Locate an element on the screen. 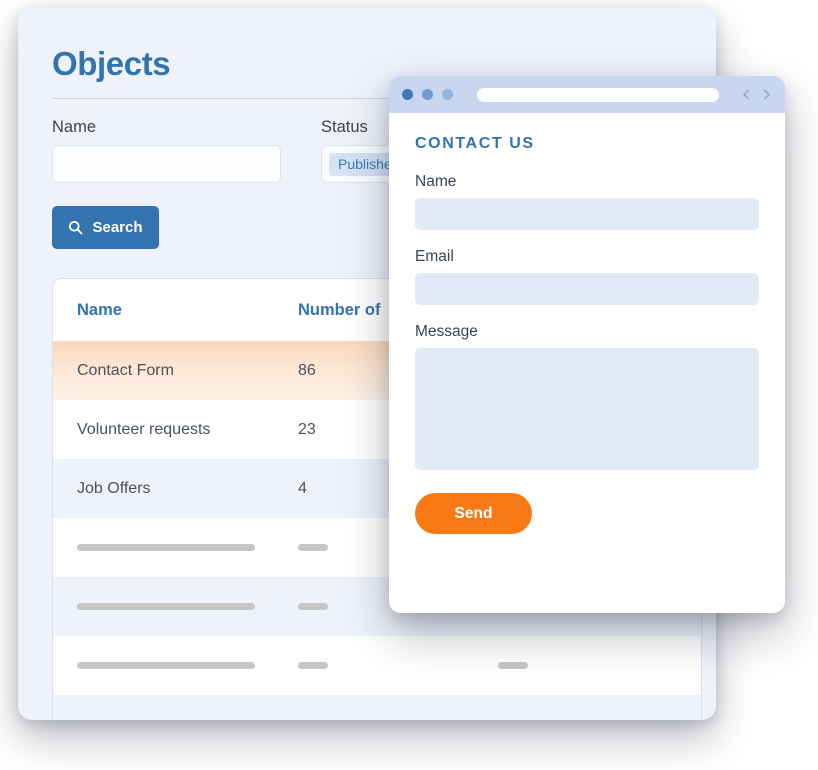 This screenshot has height=770, width=818. window-control-dots is located at coordinates (427, 94).